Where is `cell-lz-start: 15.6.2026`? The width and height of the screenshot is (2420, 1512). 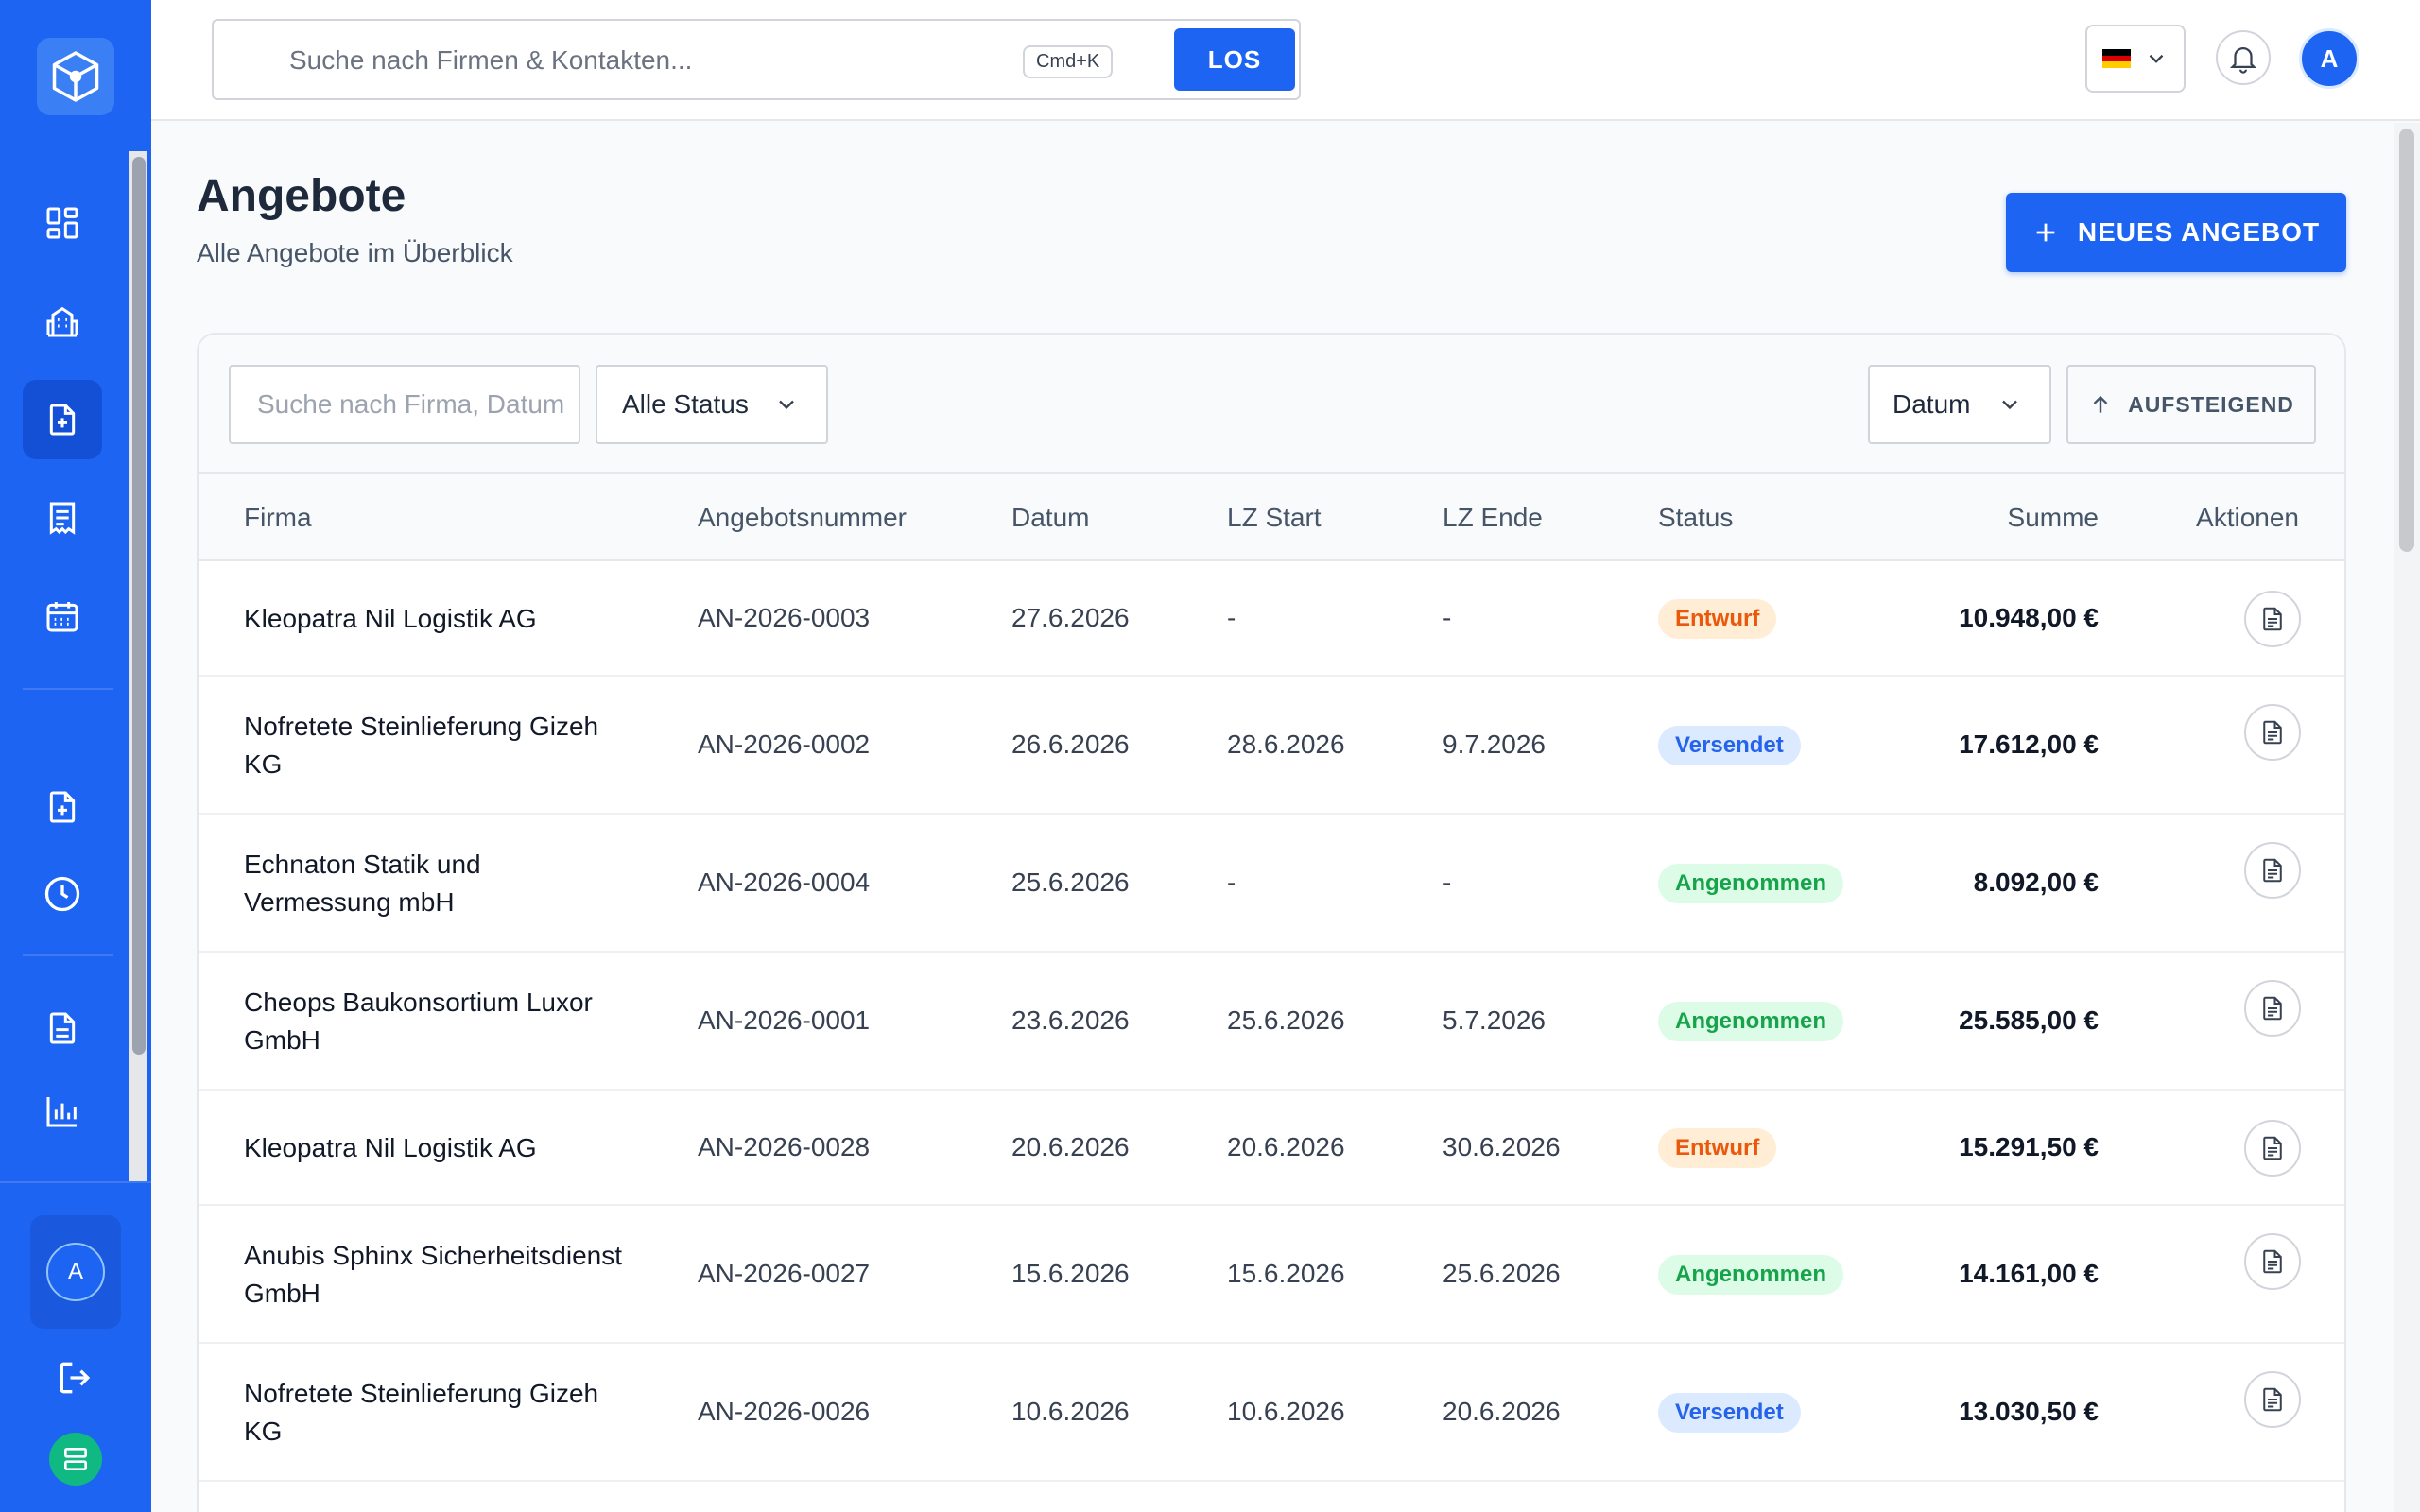
cell-lz-start: 15.6.2026 is located at coordinates (1286, 1273).